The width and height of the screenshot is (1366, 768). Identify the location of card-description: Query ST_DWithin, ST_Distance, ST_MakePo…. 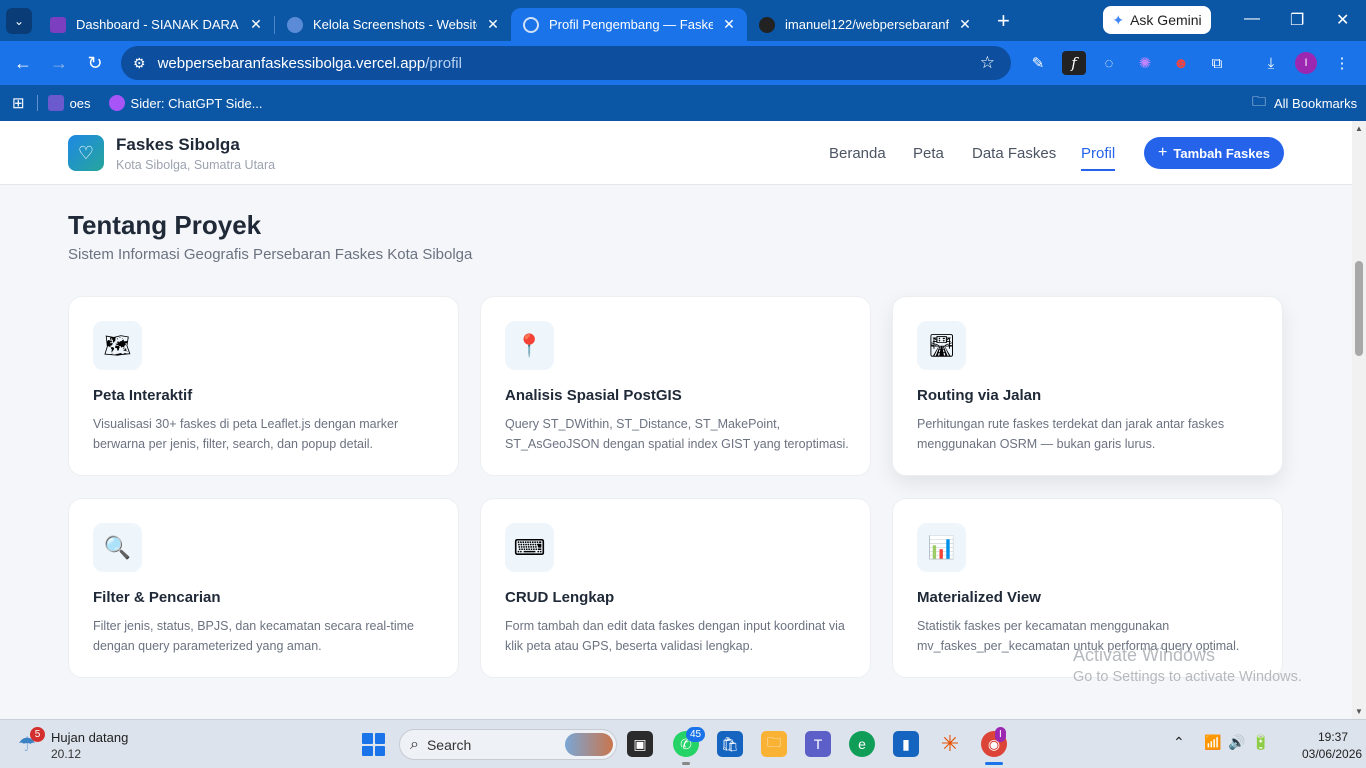
(677, 434).